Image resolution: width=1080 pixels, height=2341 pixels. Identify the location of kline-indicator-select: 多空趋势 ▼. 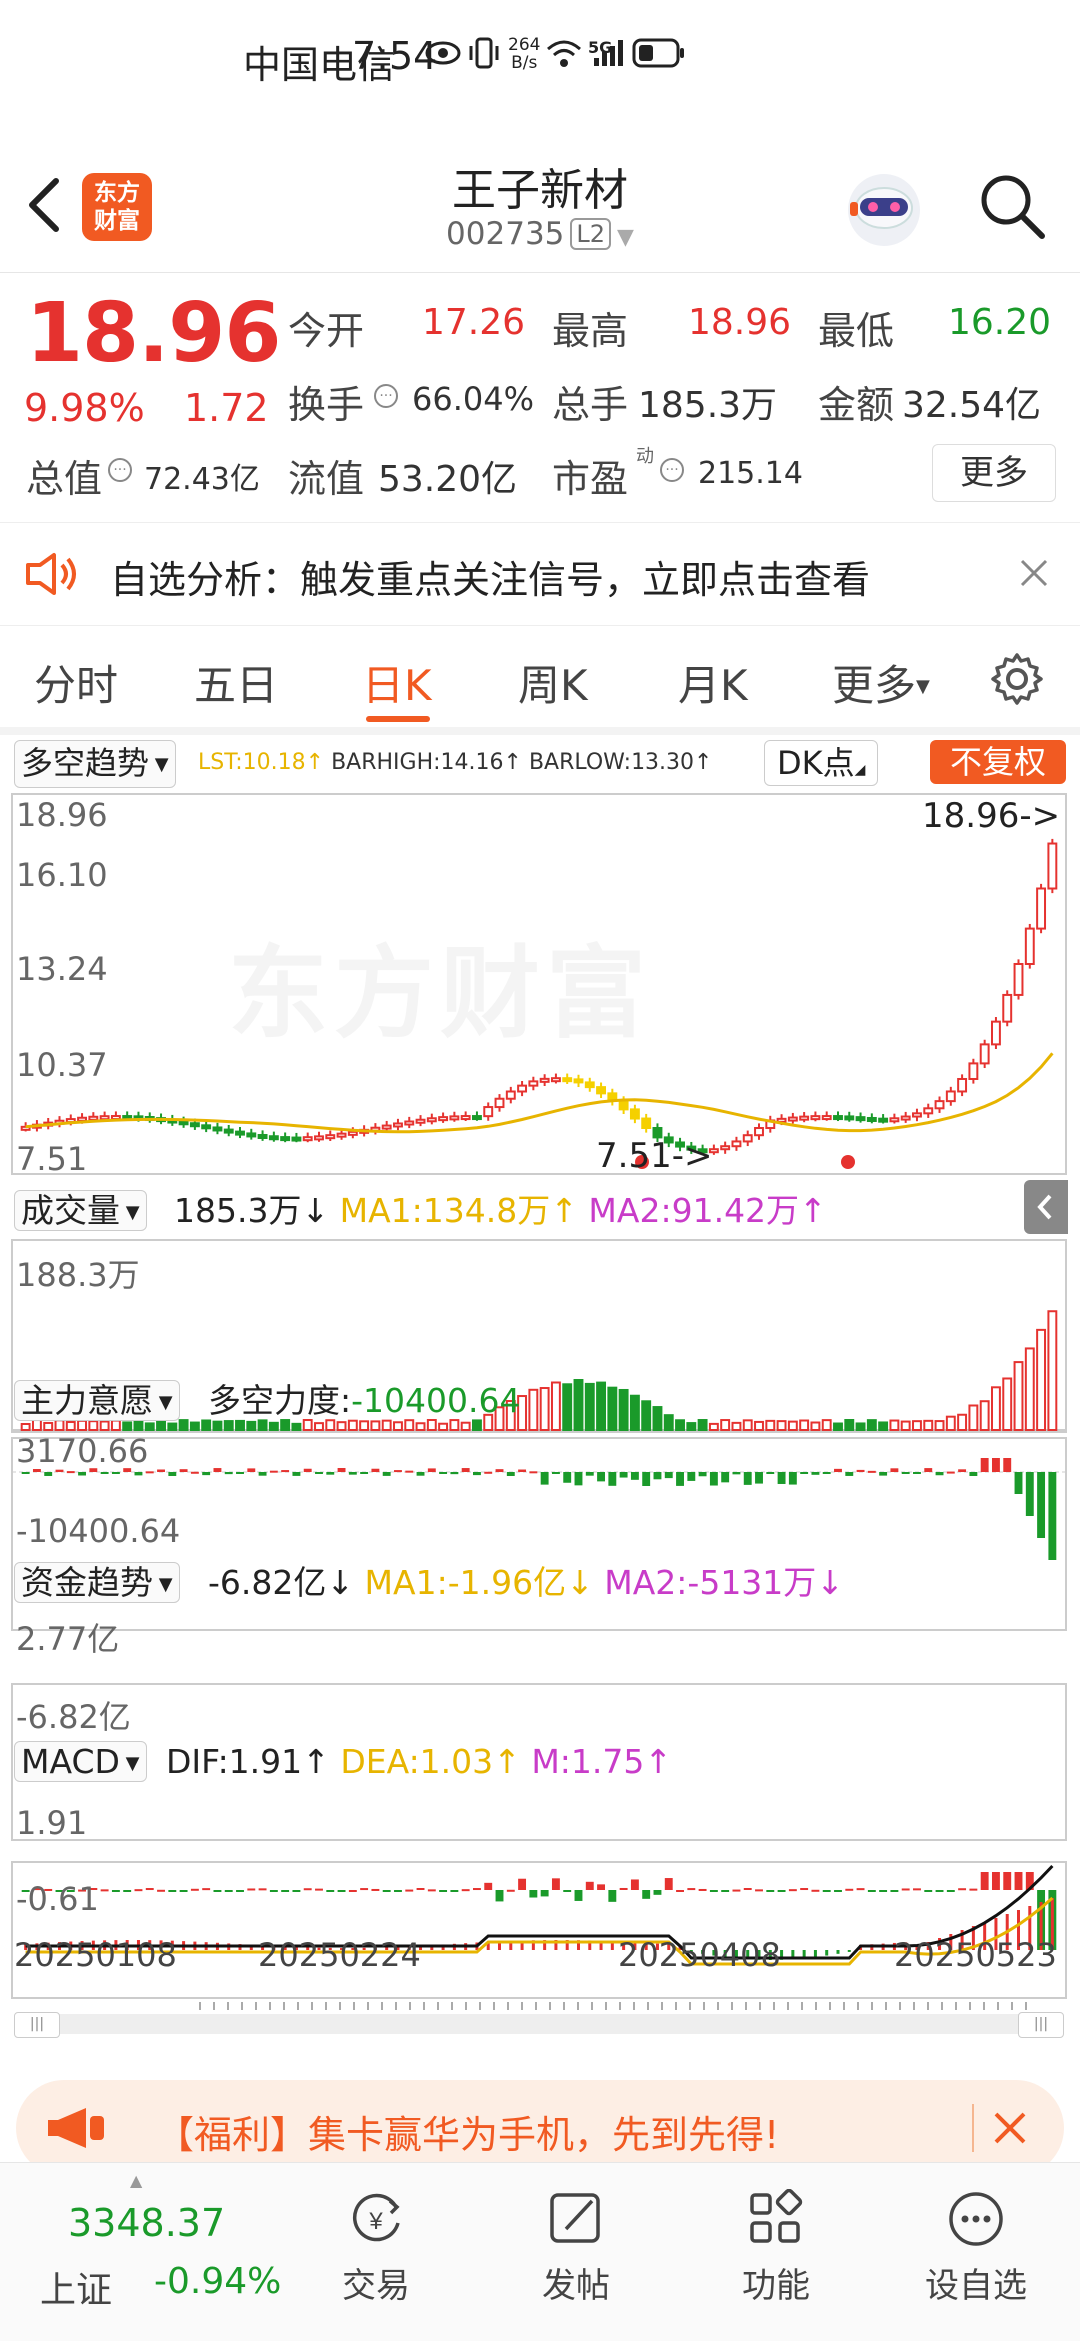
(95, 764).